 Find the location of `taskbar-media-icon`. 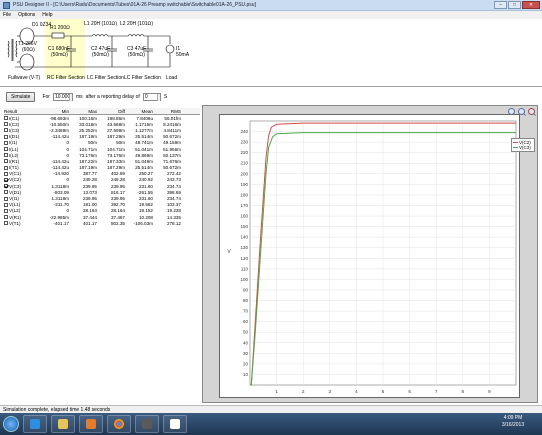

taskbar-media-icon is located at coordinates (91, 424).